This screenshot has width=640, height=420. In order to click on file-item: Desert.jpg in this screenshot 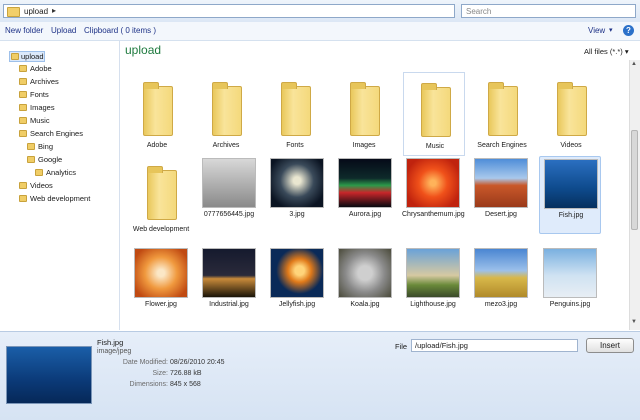, I will do `click(501, 198)`.